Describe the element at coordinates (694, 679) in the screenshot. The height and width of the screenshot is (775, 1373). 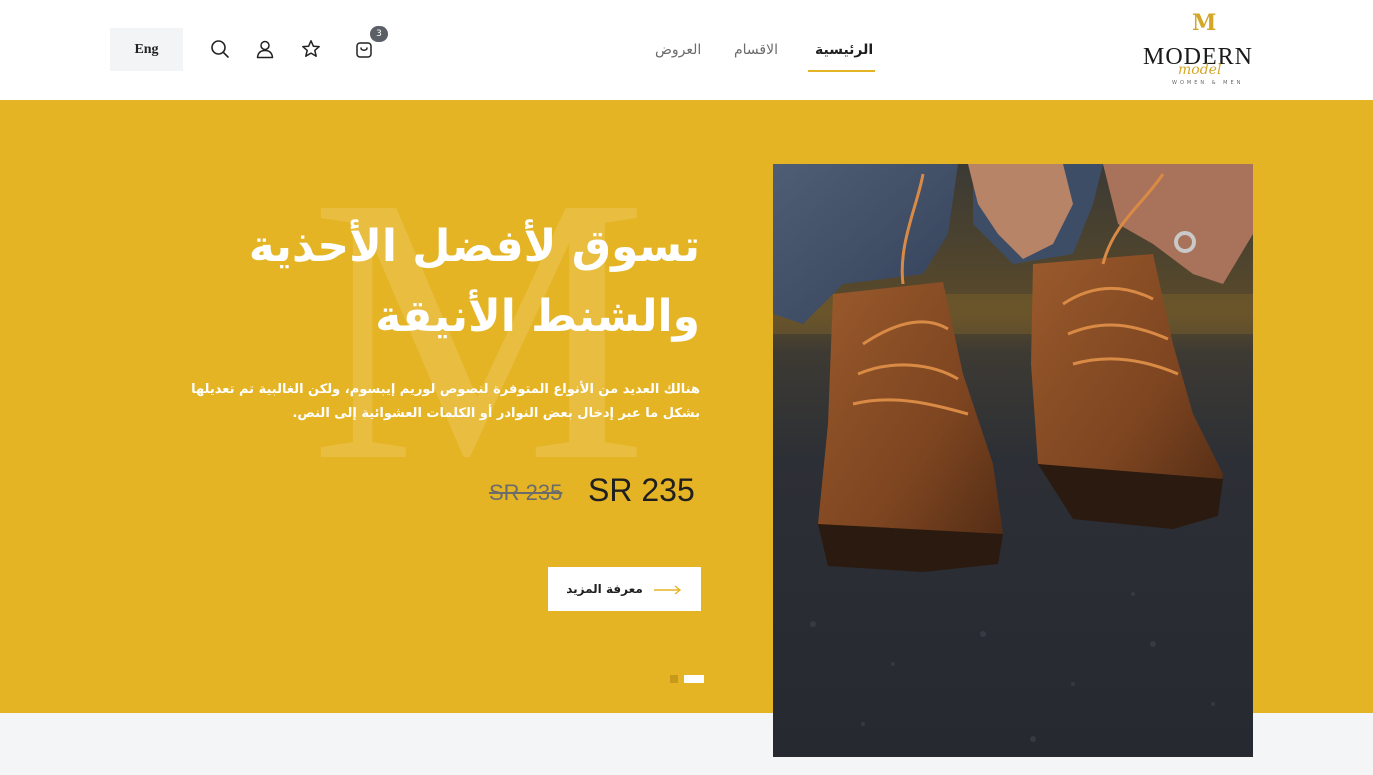
I see `slider-dot-active` at that location.